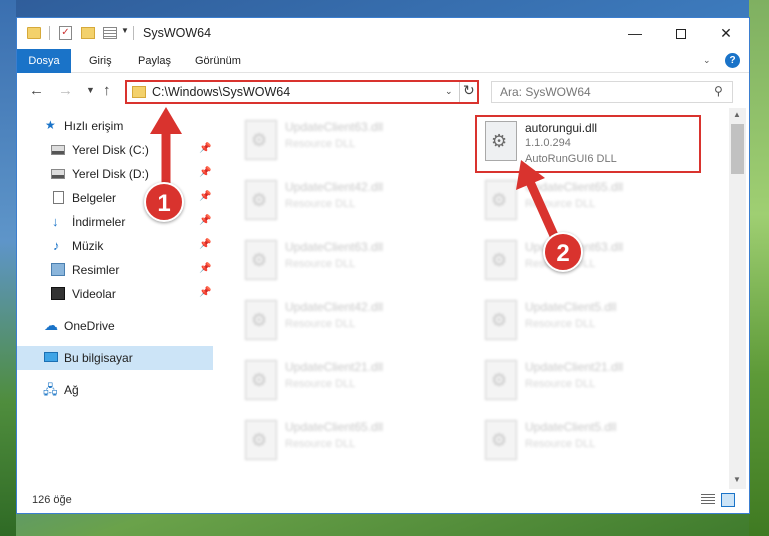  Describe the element at coordinates (115, 174) in the screenshot. I see `sidebar-item-local-disk-d: Yerel Disk (D:) 📌` at that location.